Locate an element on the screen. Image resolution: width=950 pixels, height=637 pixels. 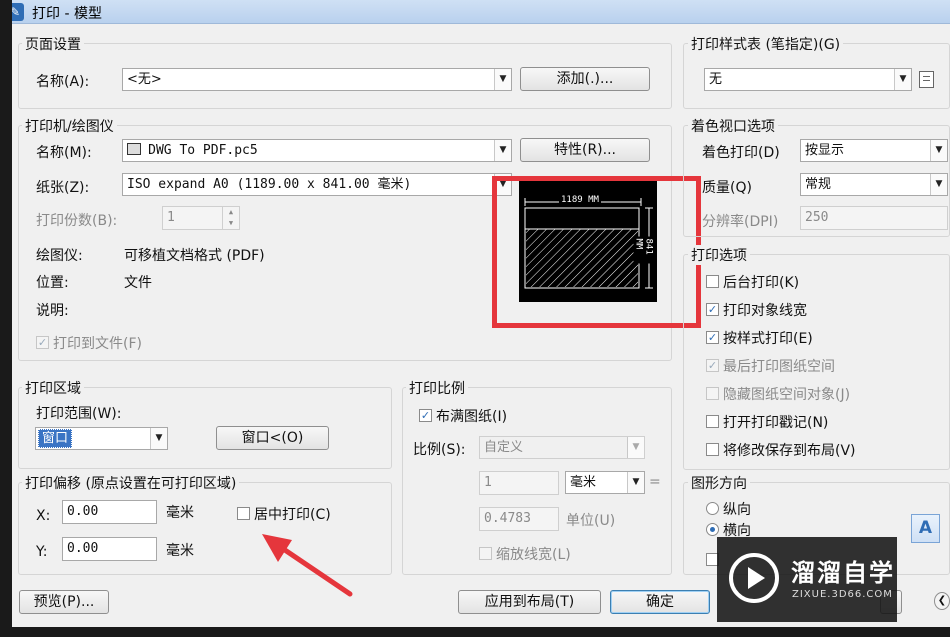
location-label: 位置: is located at coordinates (52, 283).